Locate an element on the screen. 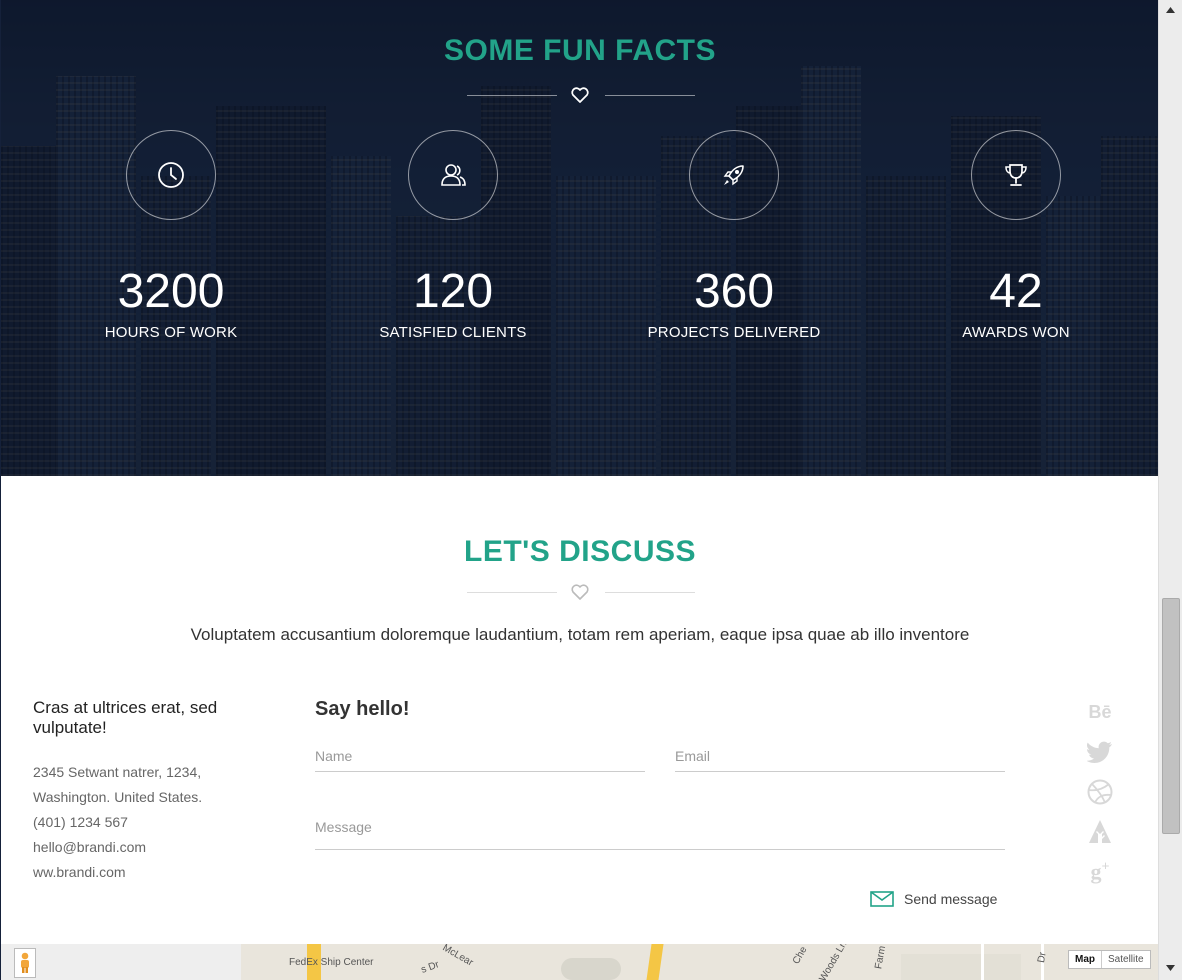 This screenshot has height=980, width=1182. message-field is located at coordinates (660, 834).